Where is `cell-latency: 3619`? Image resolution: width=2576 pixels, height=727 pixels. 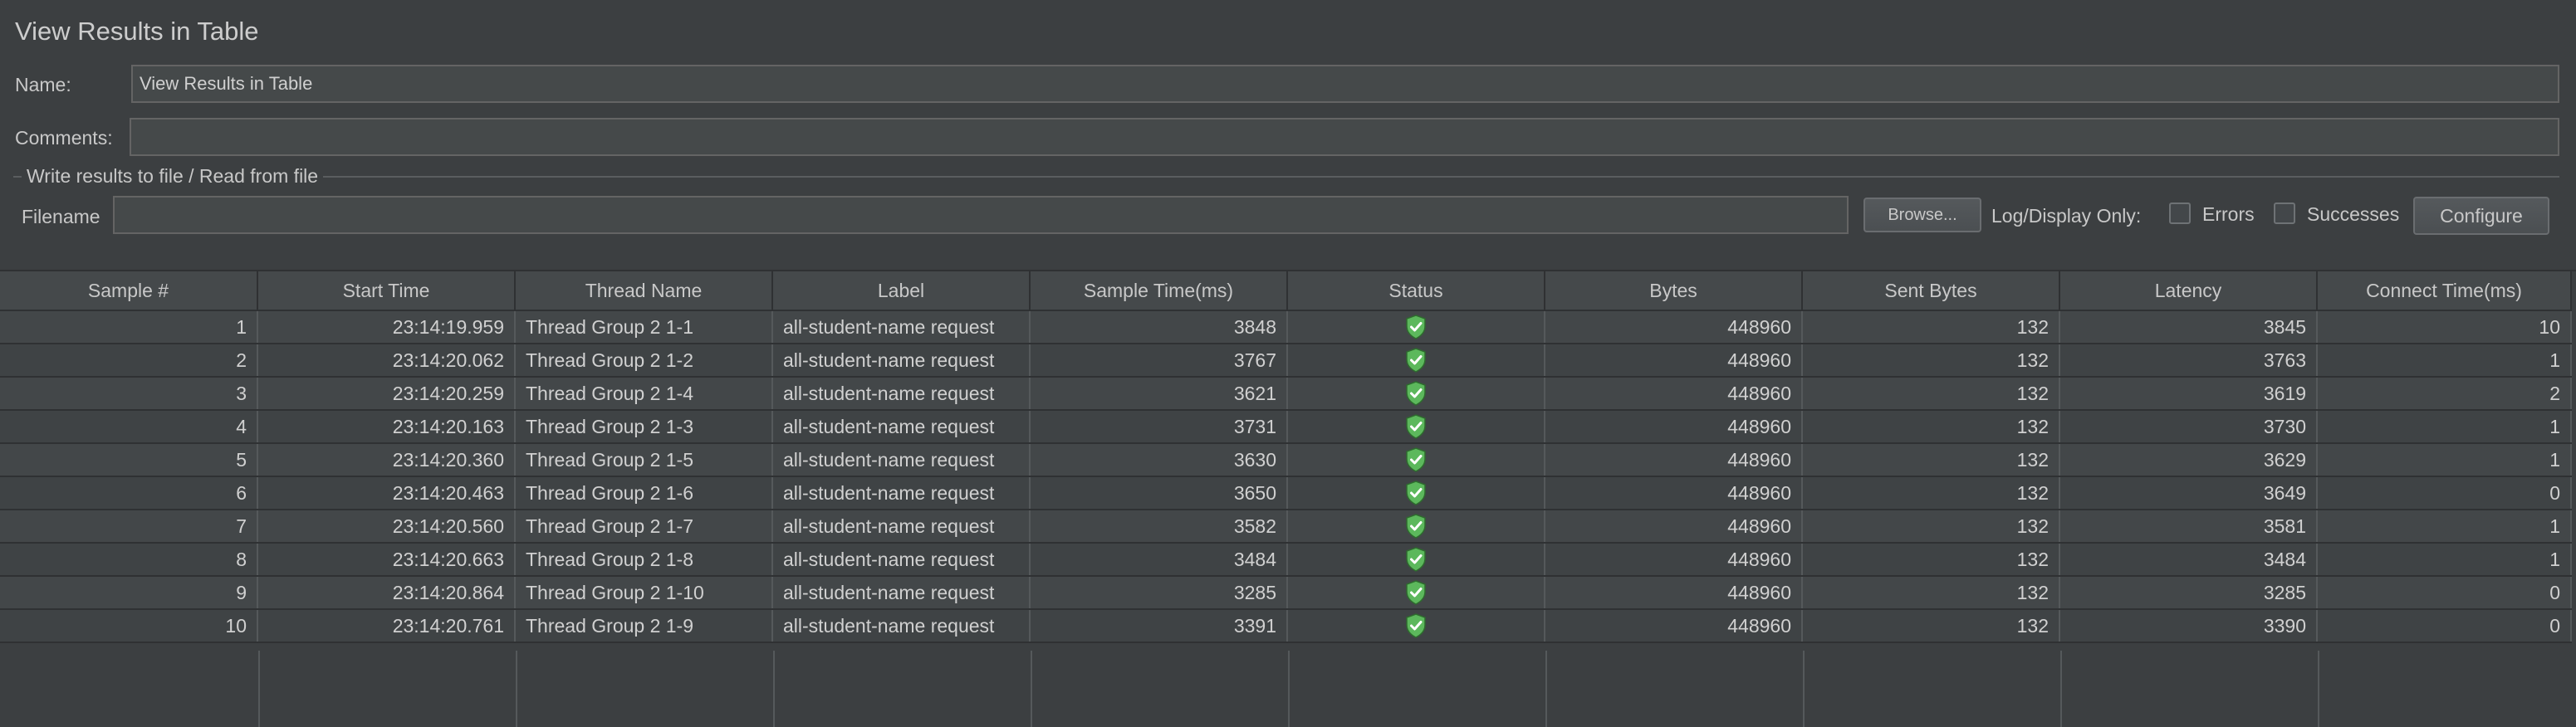 cell-latency: 3619 is located at coordinates (2188, 394).